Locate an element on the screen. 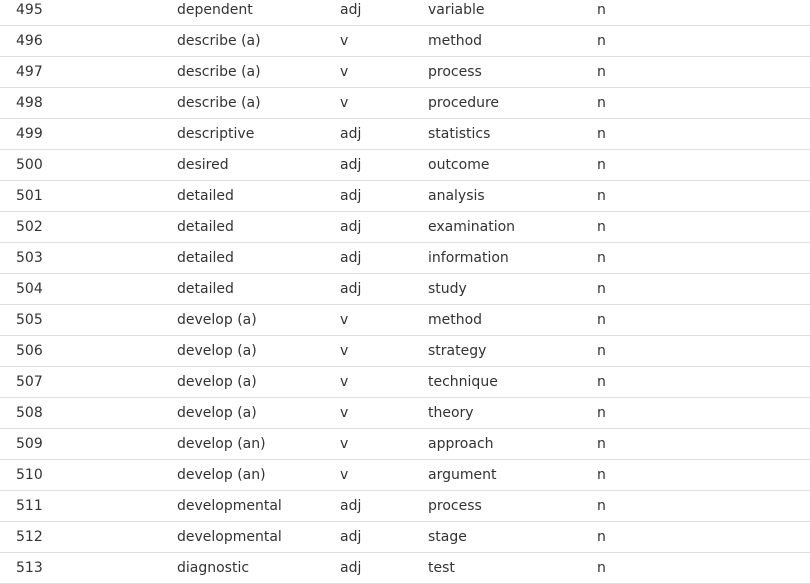 The height and width of the screenshot is (584, 810). row-number-cell: 509 is located at coordinates (29, 444).